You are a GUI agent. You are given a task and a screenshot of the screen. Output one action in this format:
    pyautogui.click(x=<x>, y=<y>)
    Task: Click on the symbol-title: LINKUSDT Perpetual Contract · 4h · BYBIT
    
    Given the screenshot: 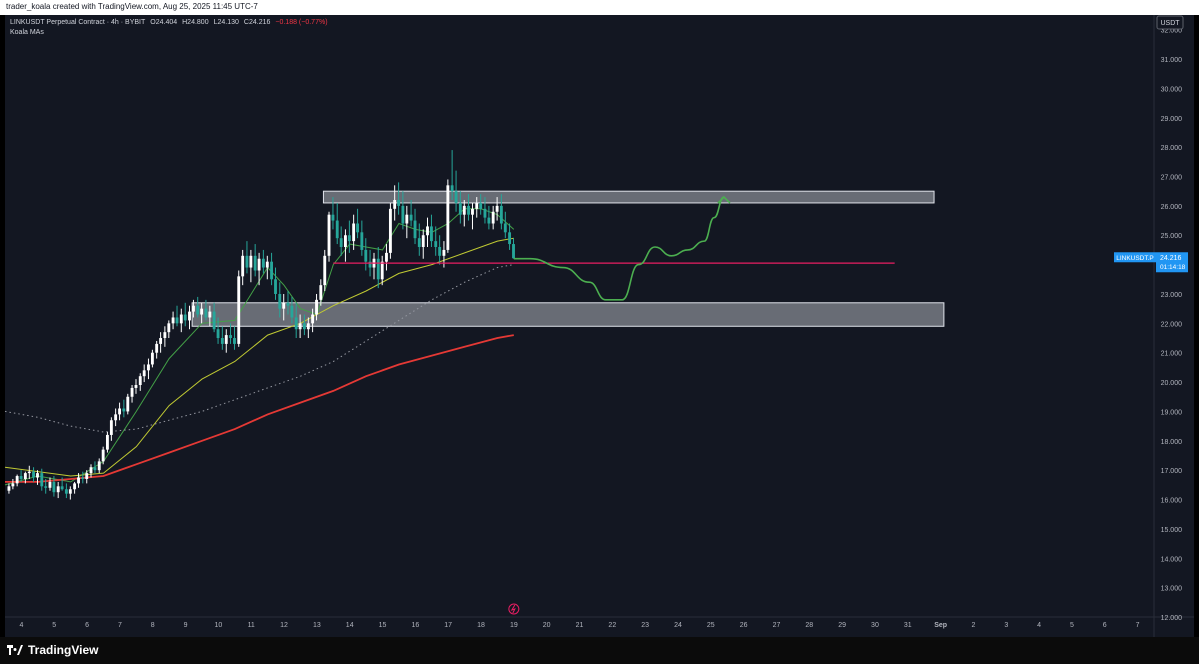 What is the action you would take?
    pyautogui.click(x=77, y=23)
    